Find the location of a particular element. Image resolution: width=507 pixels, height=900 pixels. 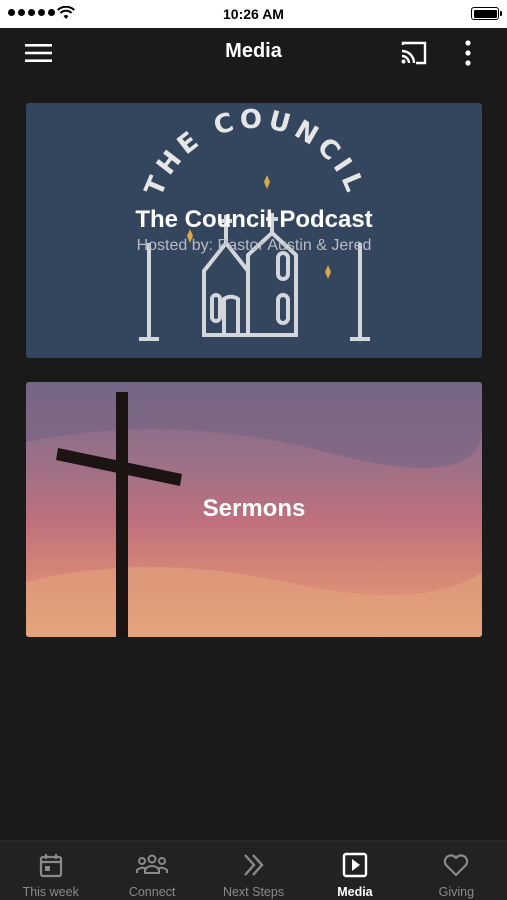

battery-icon is located at coordinates (486, 13).